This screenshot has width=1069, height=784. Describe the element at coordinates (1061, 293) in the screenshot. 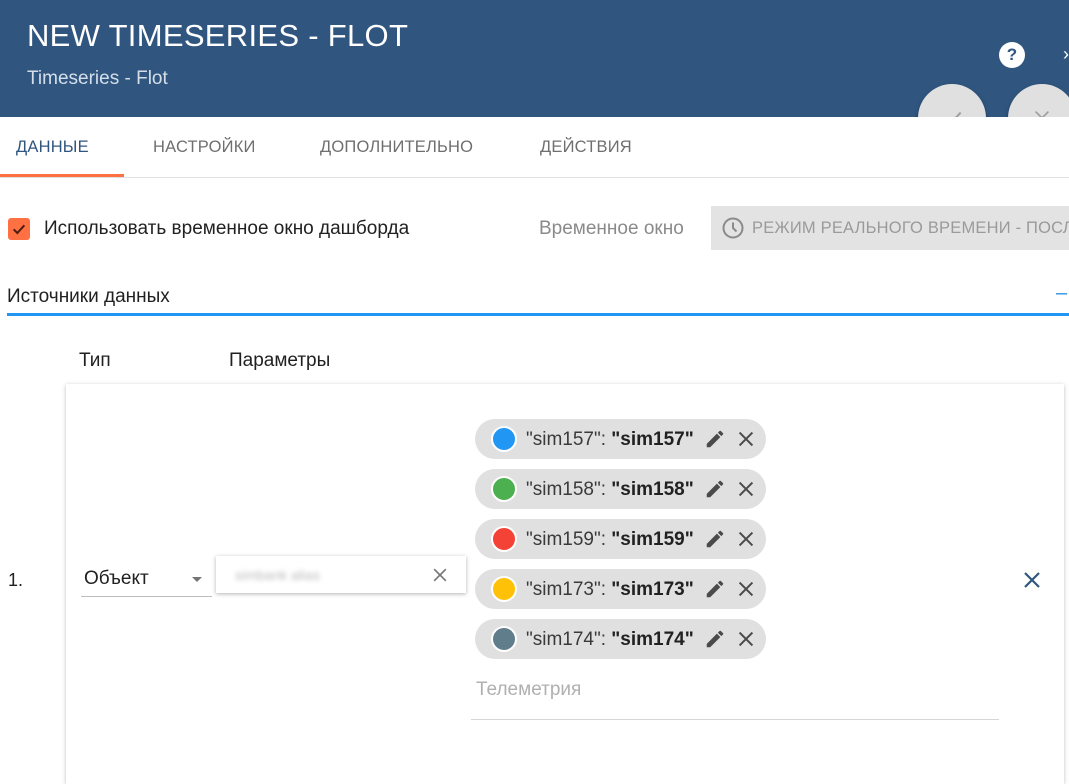

I see `collapse-icon: –` at that location.